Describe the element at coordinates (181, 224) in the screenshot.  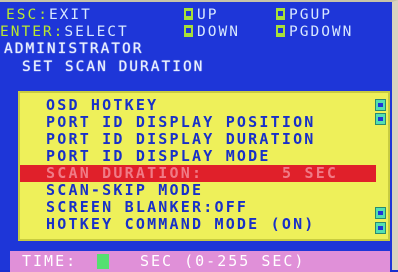
I see `menu-item-label: HOTKEY COMMAND MODE (ON)` at that location.